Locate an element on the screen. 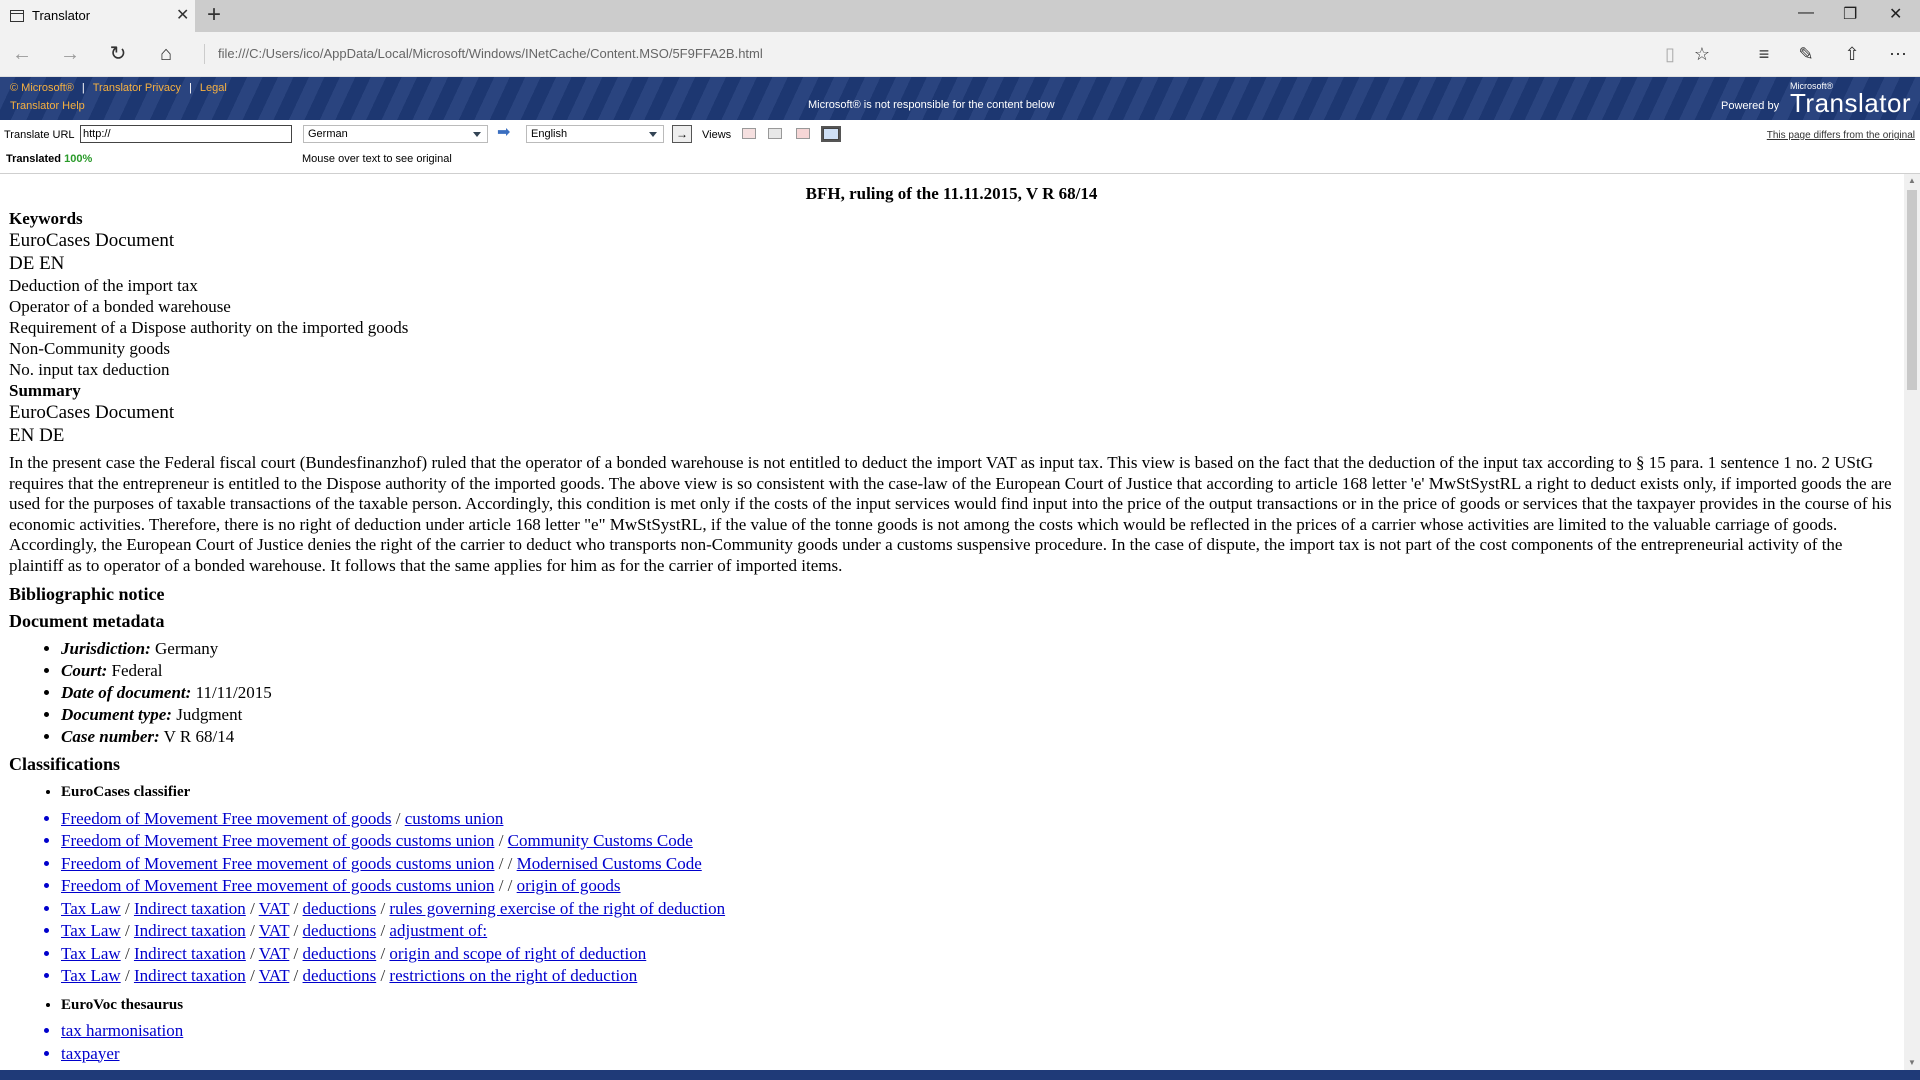 The height and width of the screenshot is (1080, 1920). translated-percent: 100% is located at coordinates (78, 159).